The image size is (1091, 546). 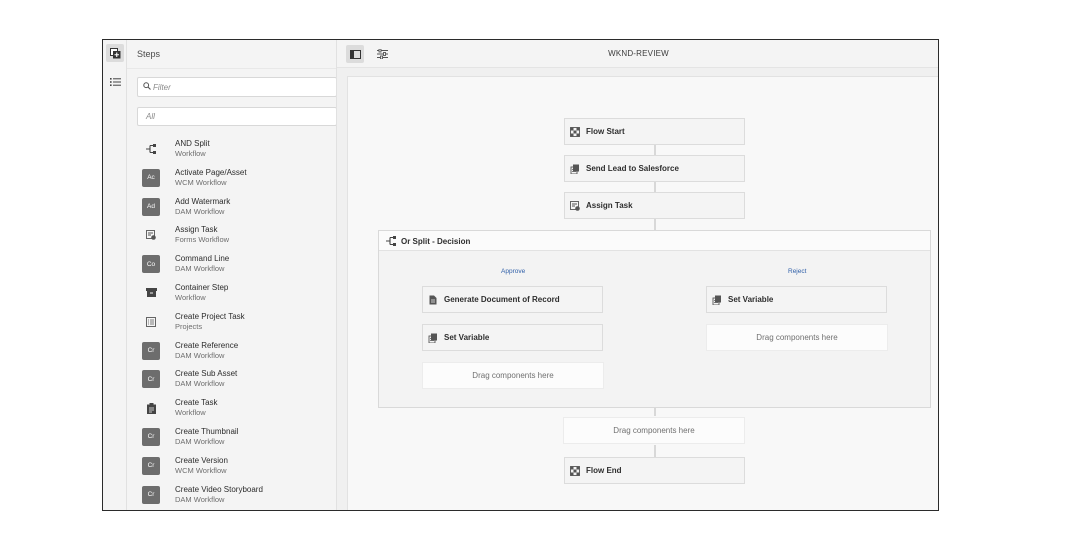 I want to click on flow-start-node: Flow Start, so click(x=654, y=131).